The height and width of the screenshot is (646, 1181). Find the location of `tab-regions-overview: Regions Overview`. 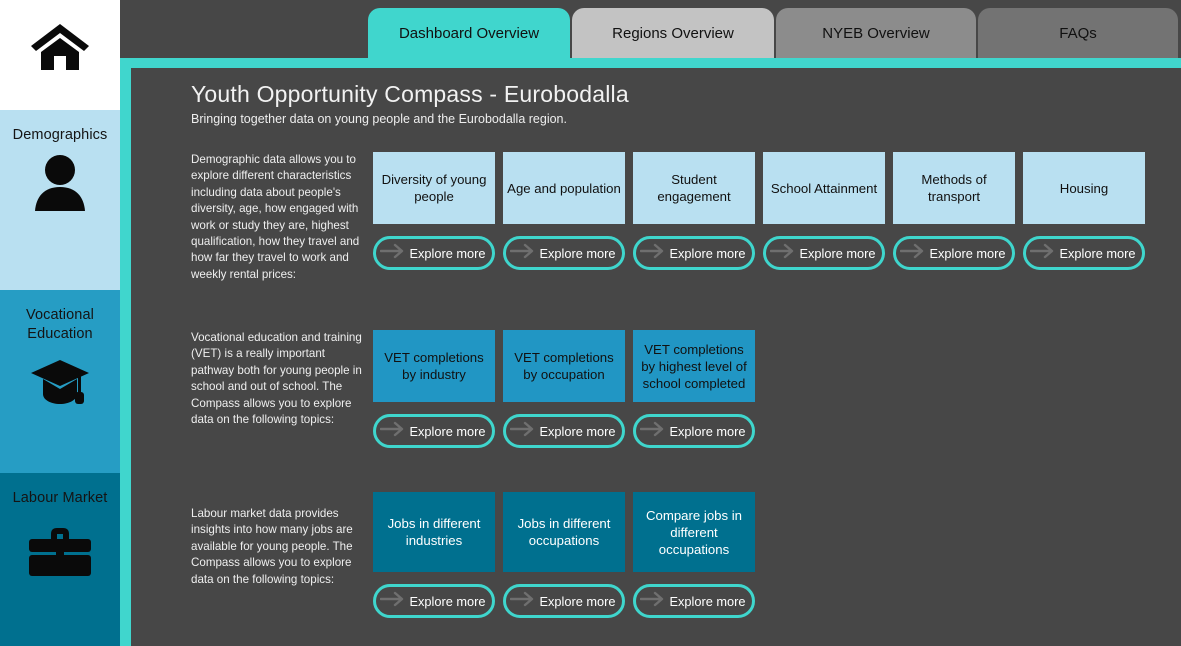

tab-regions-overview: Regions Overview is located at coordinates (673, 33).